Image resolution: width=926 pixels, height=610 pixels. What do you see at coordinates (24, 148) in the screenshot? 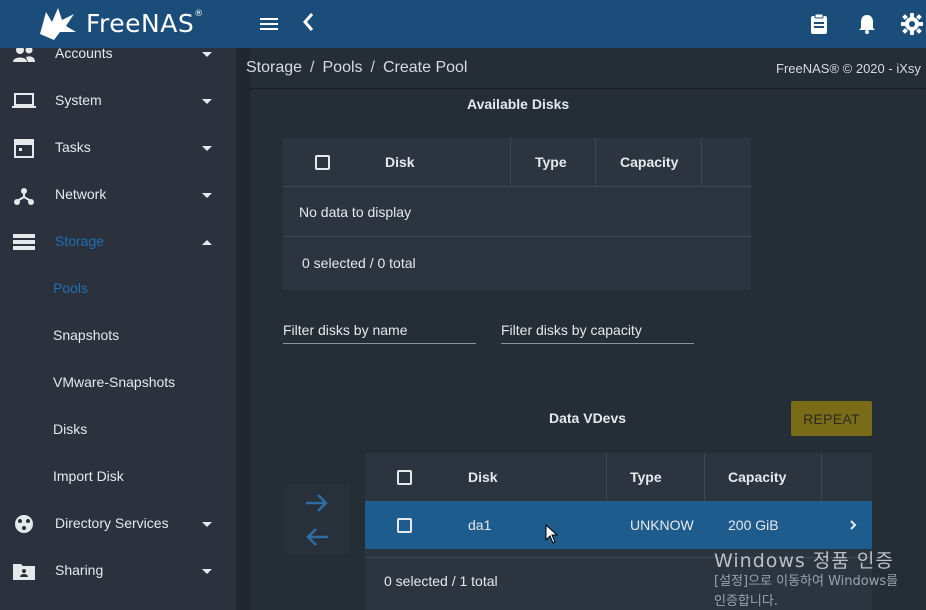
I see `calendar-icon` at bounding box center [24, 148].